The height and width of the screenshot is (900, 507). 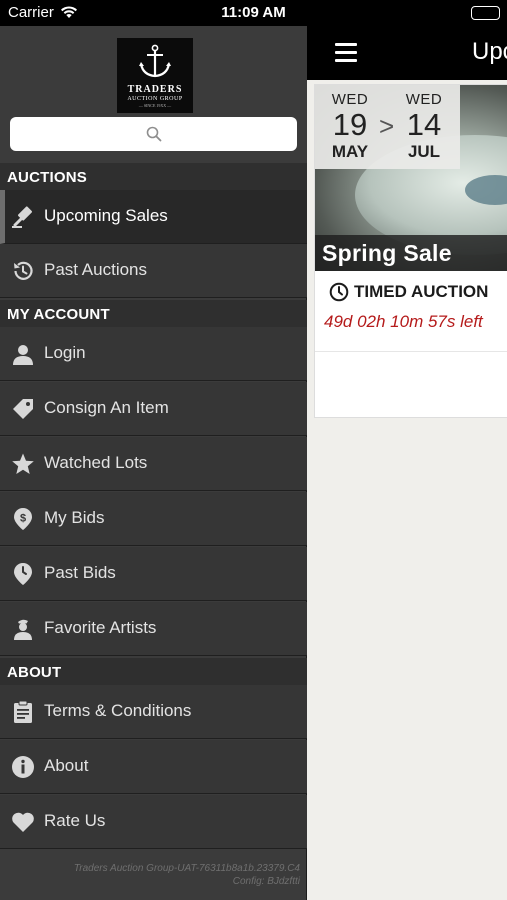 What do you see at coordinates (421, 291) in the screenshot?
I see `auction-type-label: TIMED AUCTION` at bounding box center [421, 291].